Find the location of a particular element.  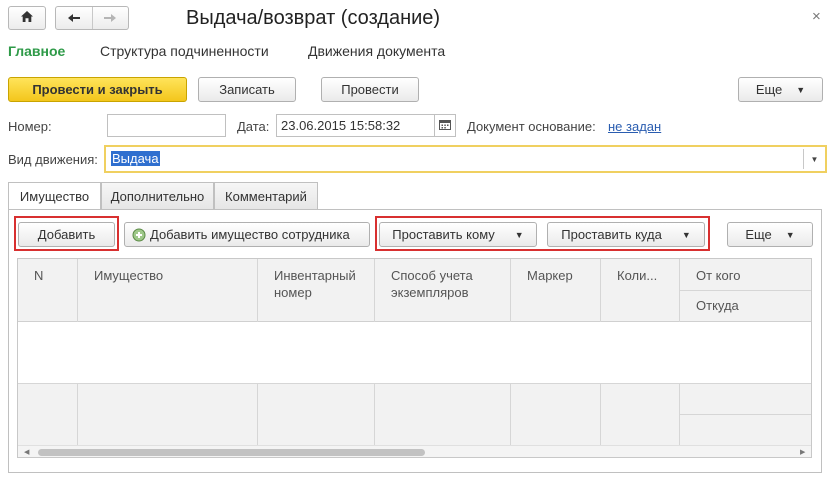

table-more-button: Еще ▼ is located at coordinates (770, 234).